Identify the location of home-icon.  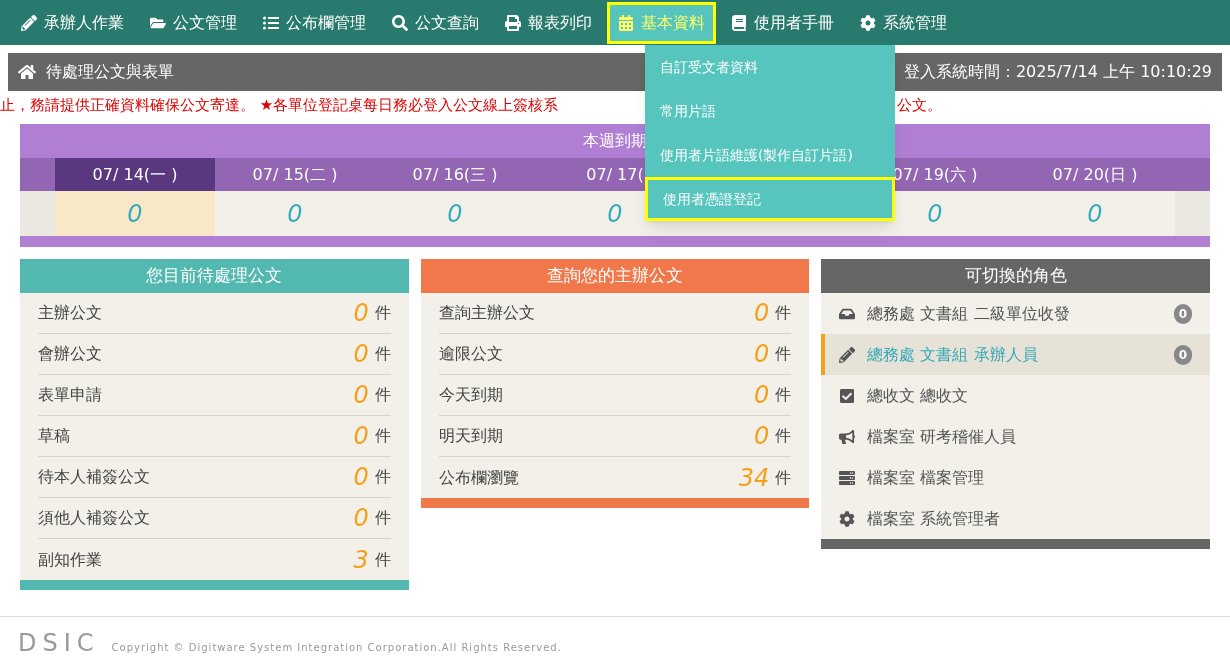
(27, 72).